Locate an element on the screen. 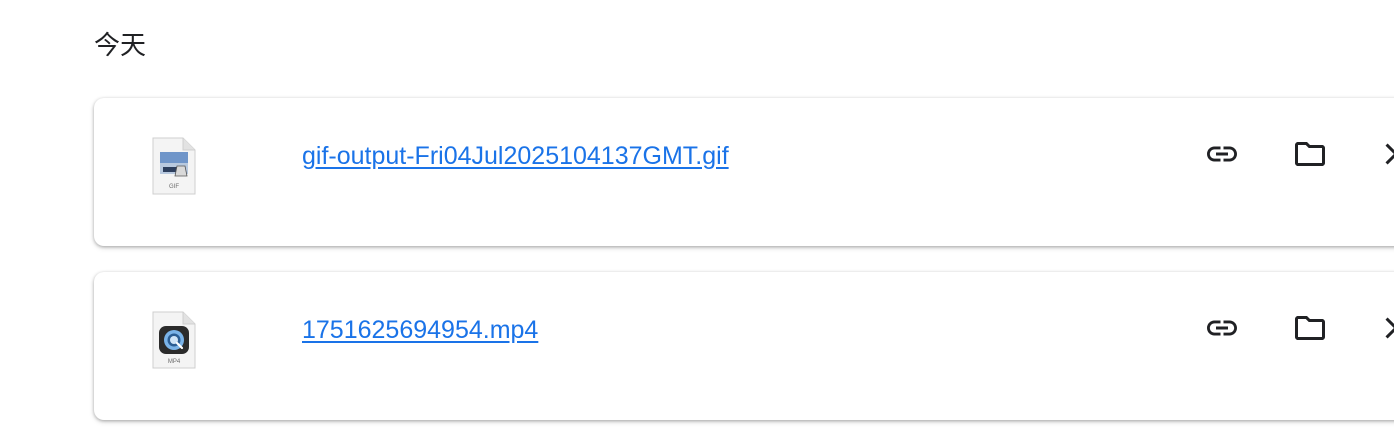  file-name-link: gif-output-Fri04Jul2025104137GMT.gif is located at coordinates (515, 156).